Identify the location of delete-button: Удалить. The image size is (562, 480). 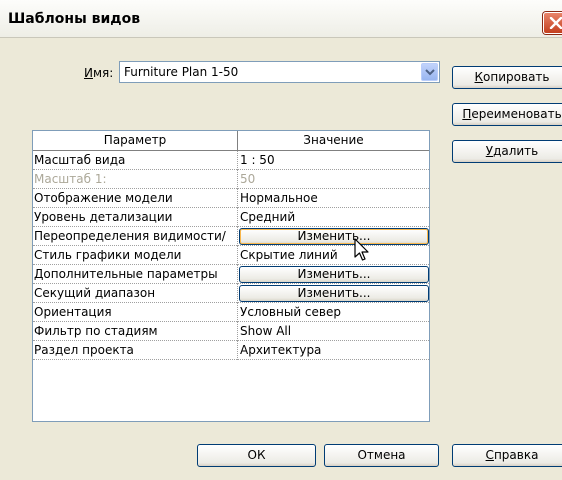
(507, 151).